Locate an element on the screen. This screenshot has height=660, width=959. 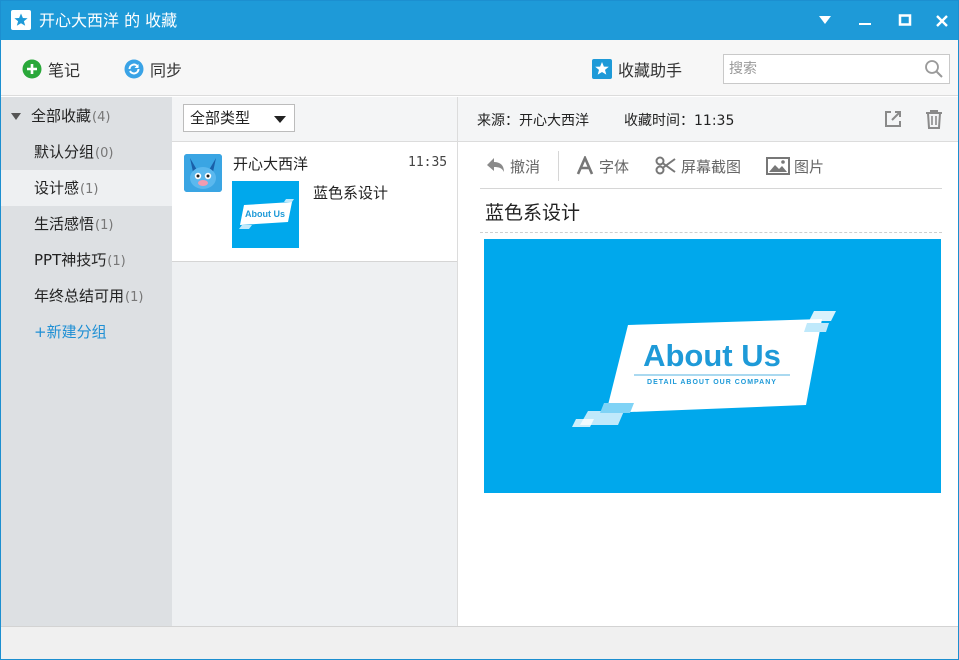
menu-dropdown-button is located at coordinates (825, 20).